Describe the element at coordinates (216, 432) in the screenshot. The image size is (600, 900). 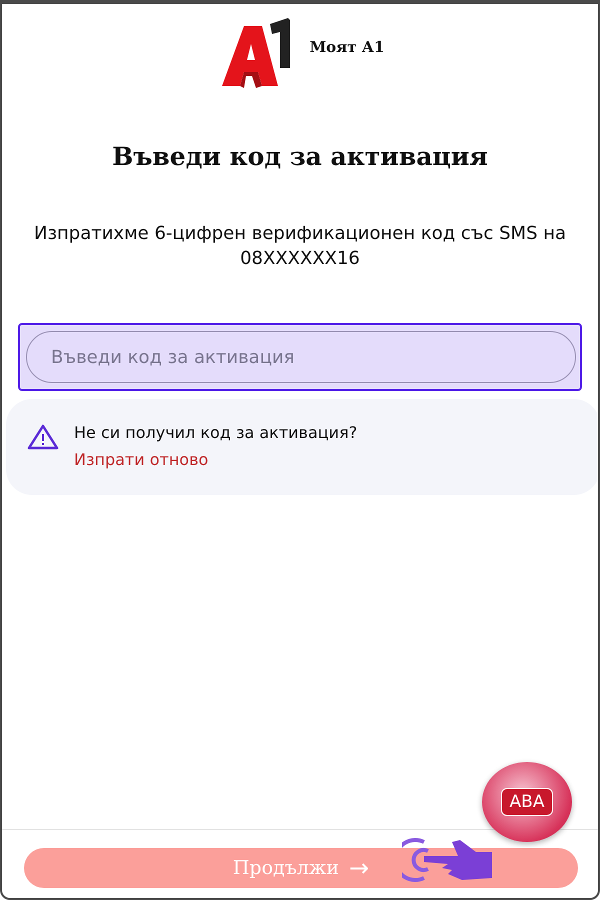
I see `notice-text: Не си получил код за активация?` at that location.